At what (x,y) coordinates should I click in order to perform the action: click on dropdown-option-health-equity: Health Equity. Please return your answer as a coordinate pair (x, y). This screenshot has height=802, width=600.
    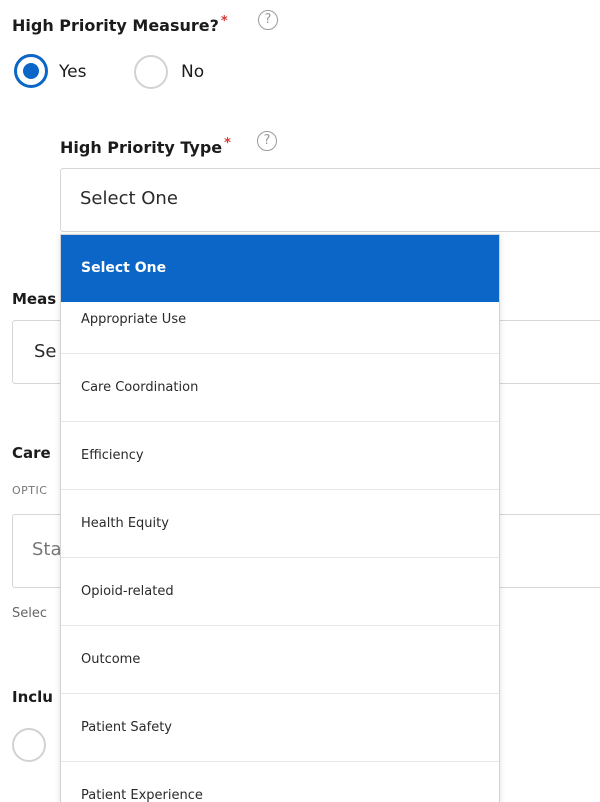
    Looking at the image, I should click on (280, 524).